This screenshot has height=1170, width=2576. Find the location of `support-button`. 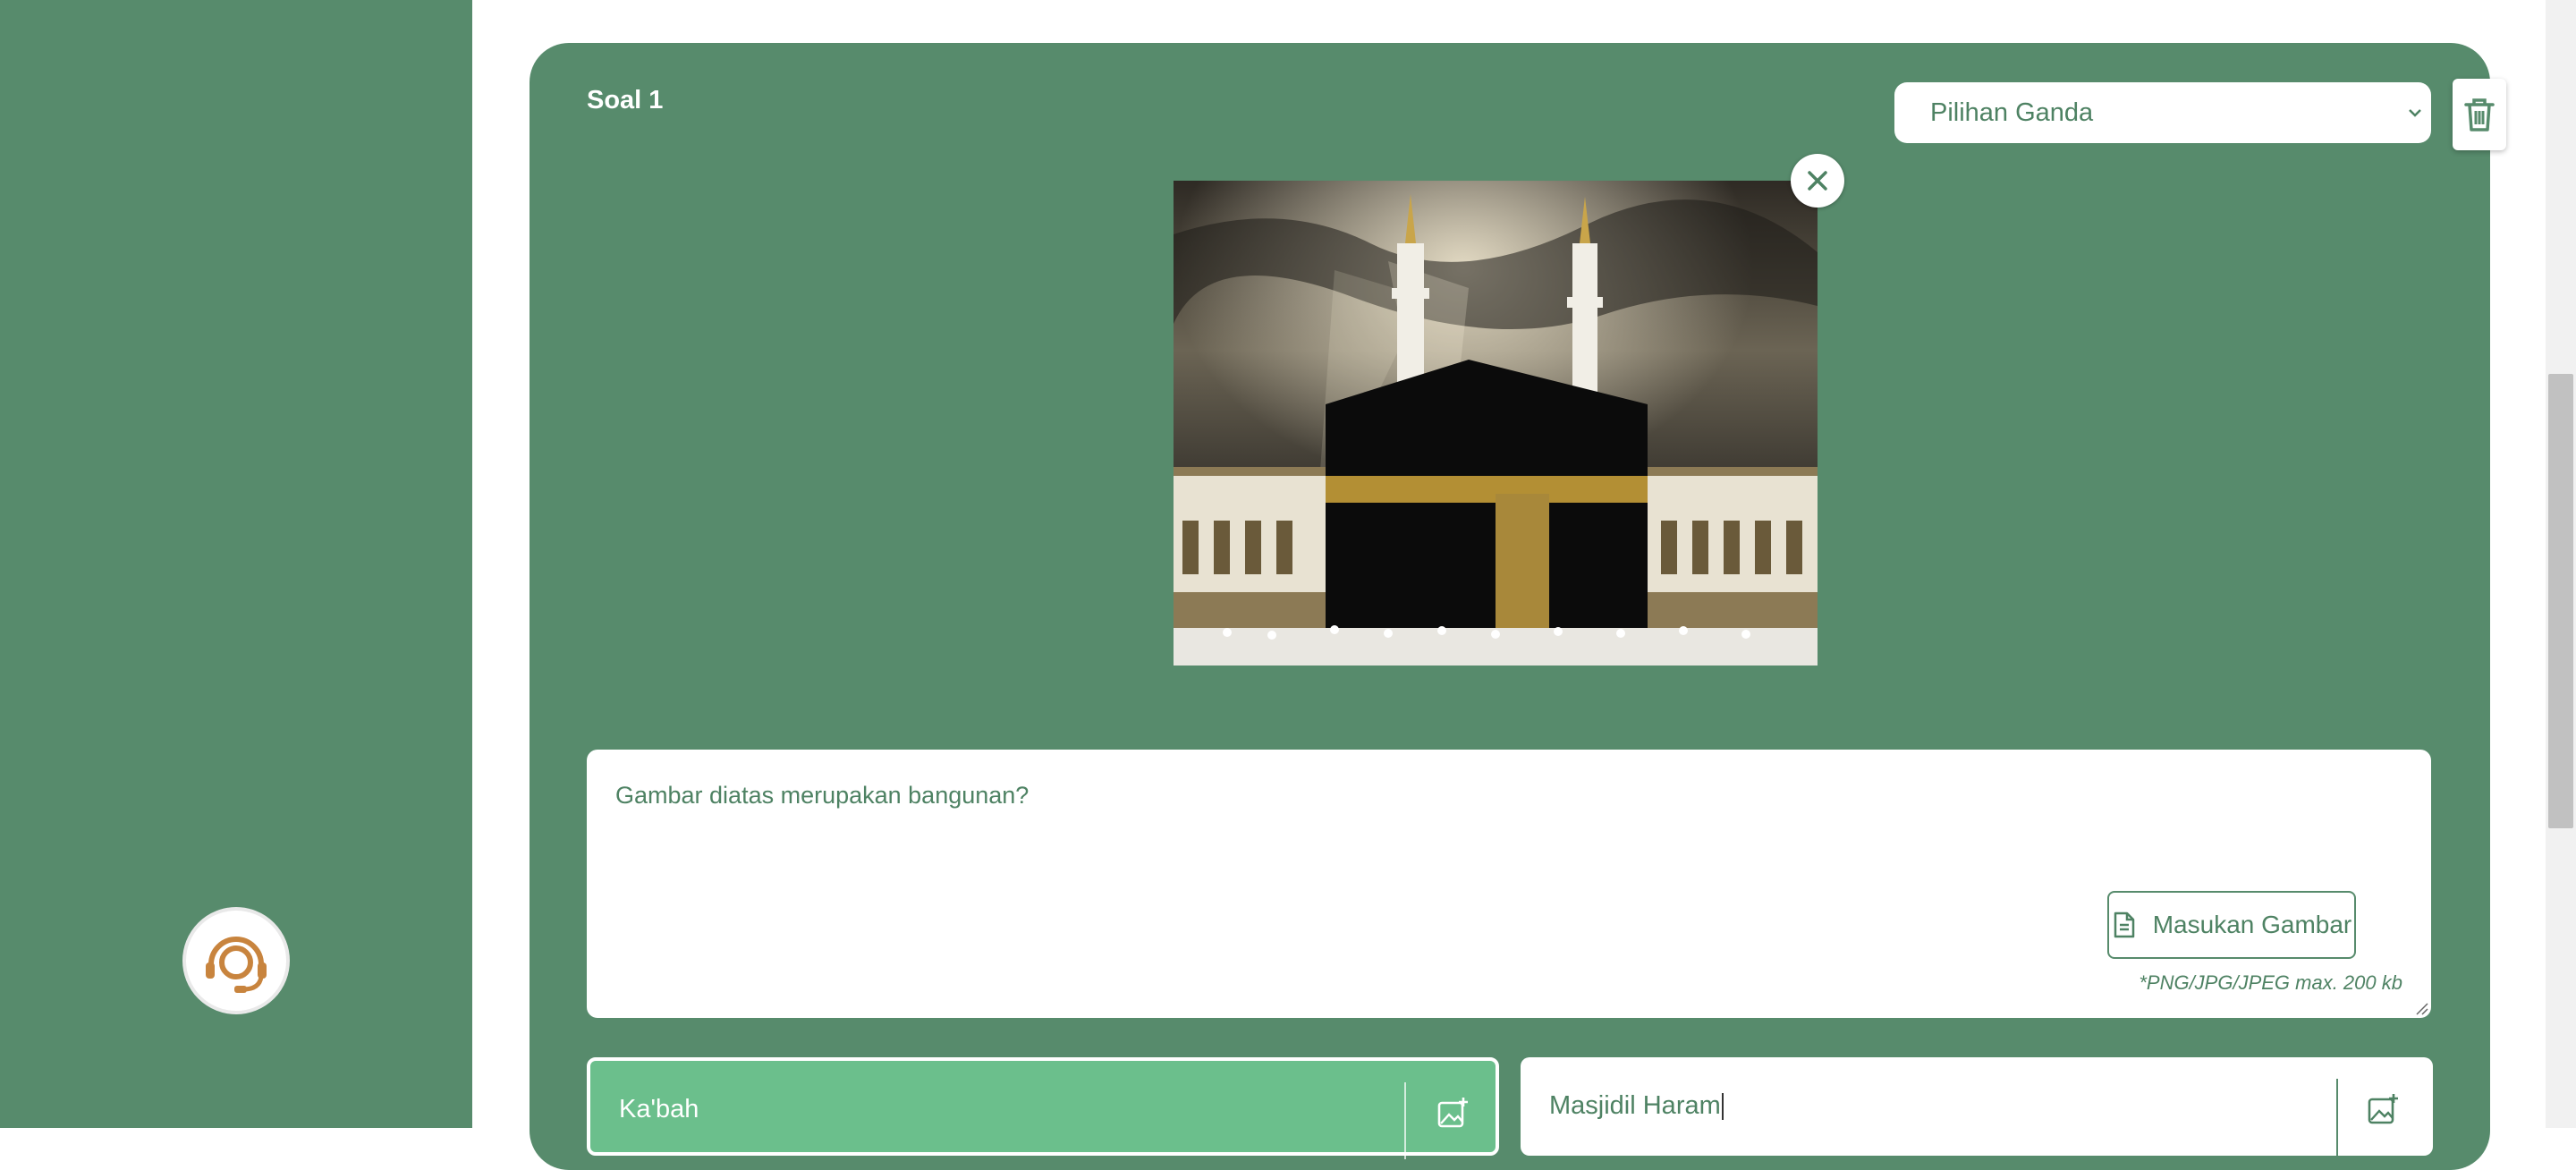

support-button is located at coordinates (236, 960).